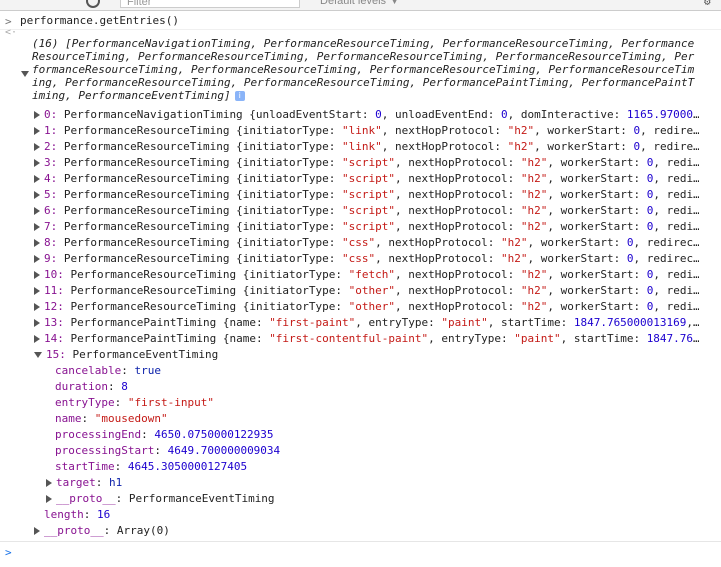  What do you see at coordinates (51, 210) in the screenshot?
I see `entry-index: 6:` at bounding box center [51, 210].